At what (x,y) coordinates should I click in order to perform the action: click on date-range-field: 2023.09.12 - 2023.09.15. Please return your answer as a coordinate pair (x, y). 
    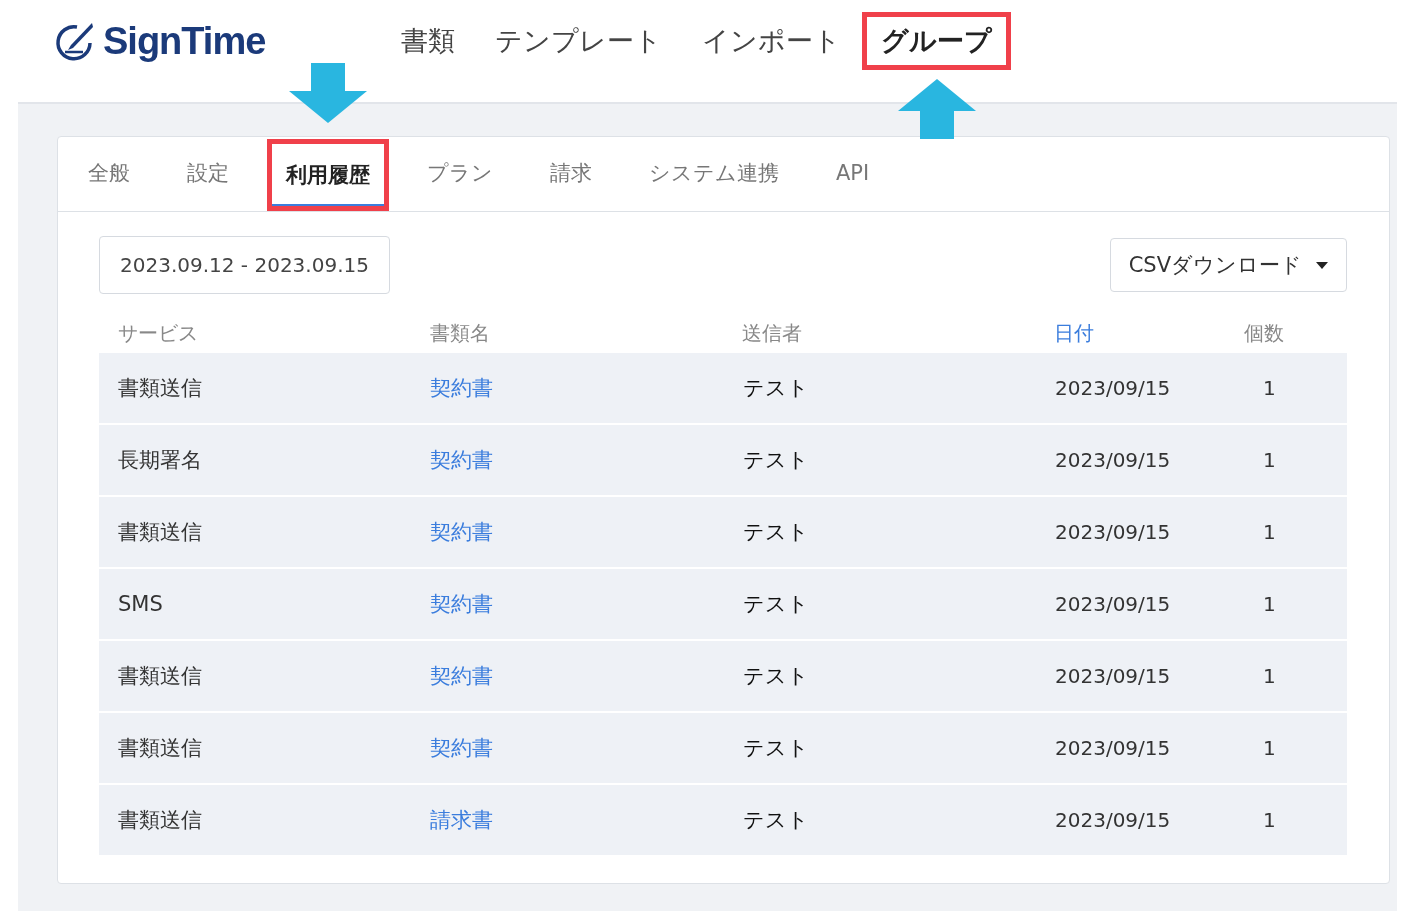
    Looking at the image, I should click on (244, 265).